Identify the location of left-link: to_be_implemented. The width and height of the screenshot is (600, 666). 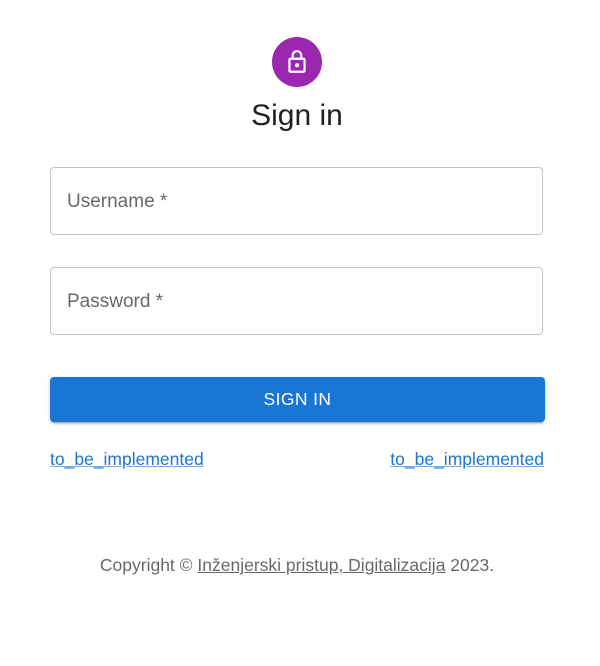
(127, 459).